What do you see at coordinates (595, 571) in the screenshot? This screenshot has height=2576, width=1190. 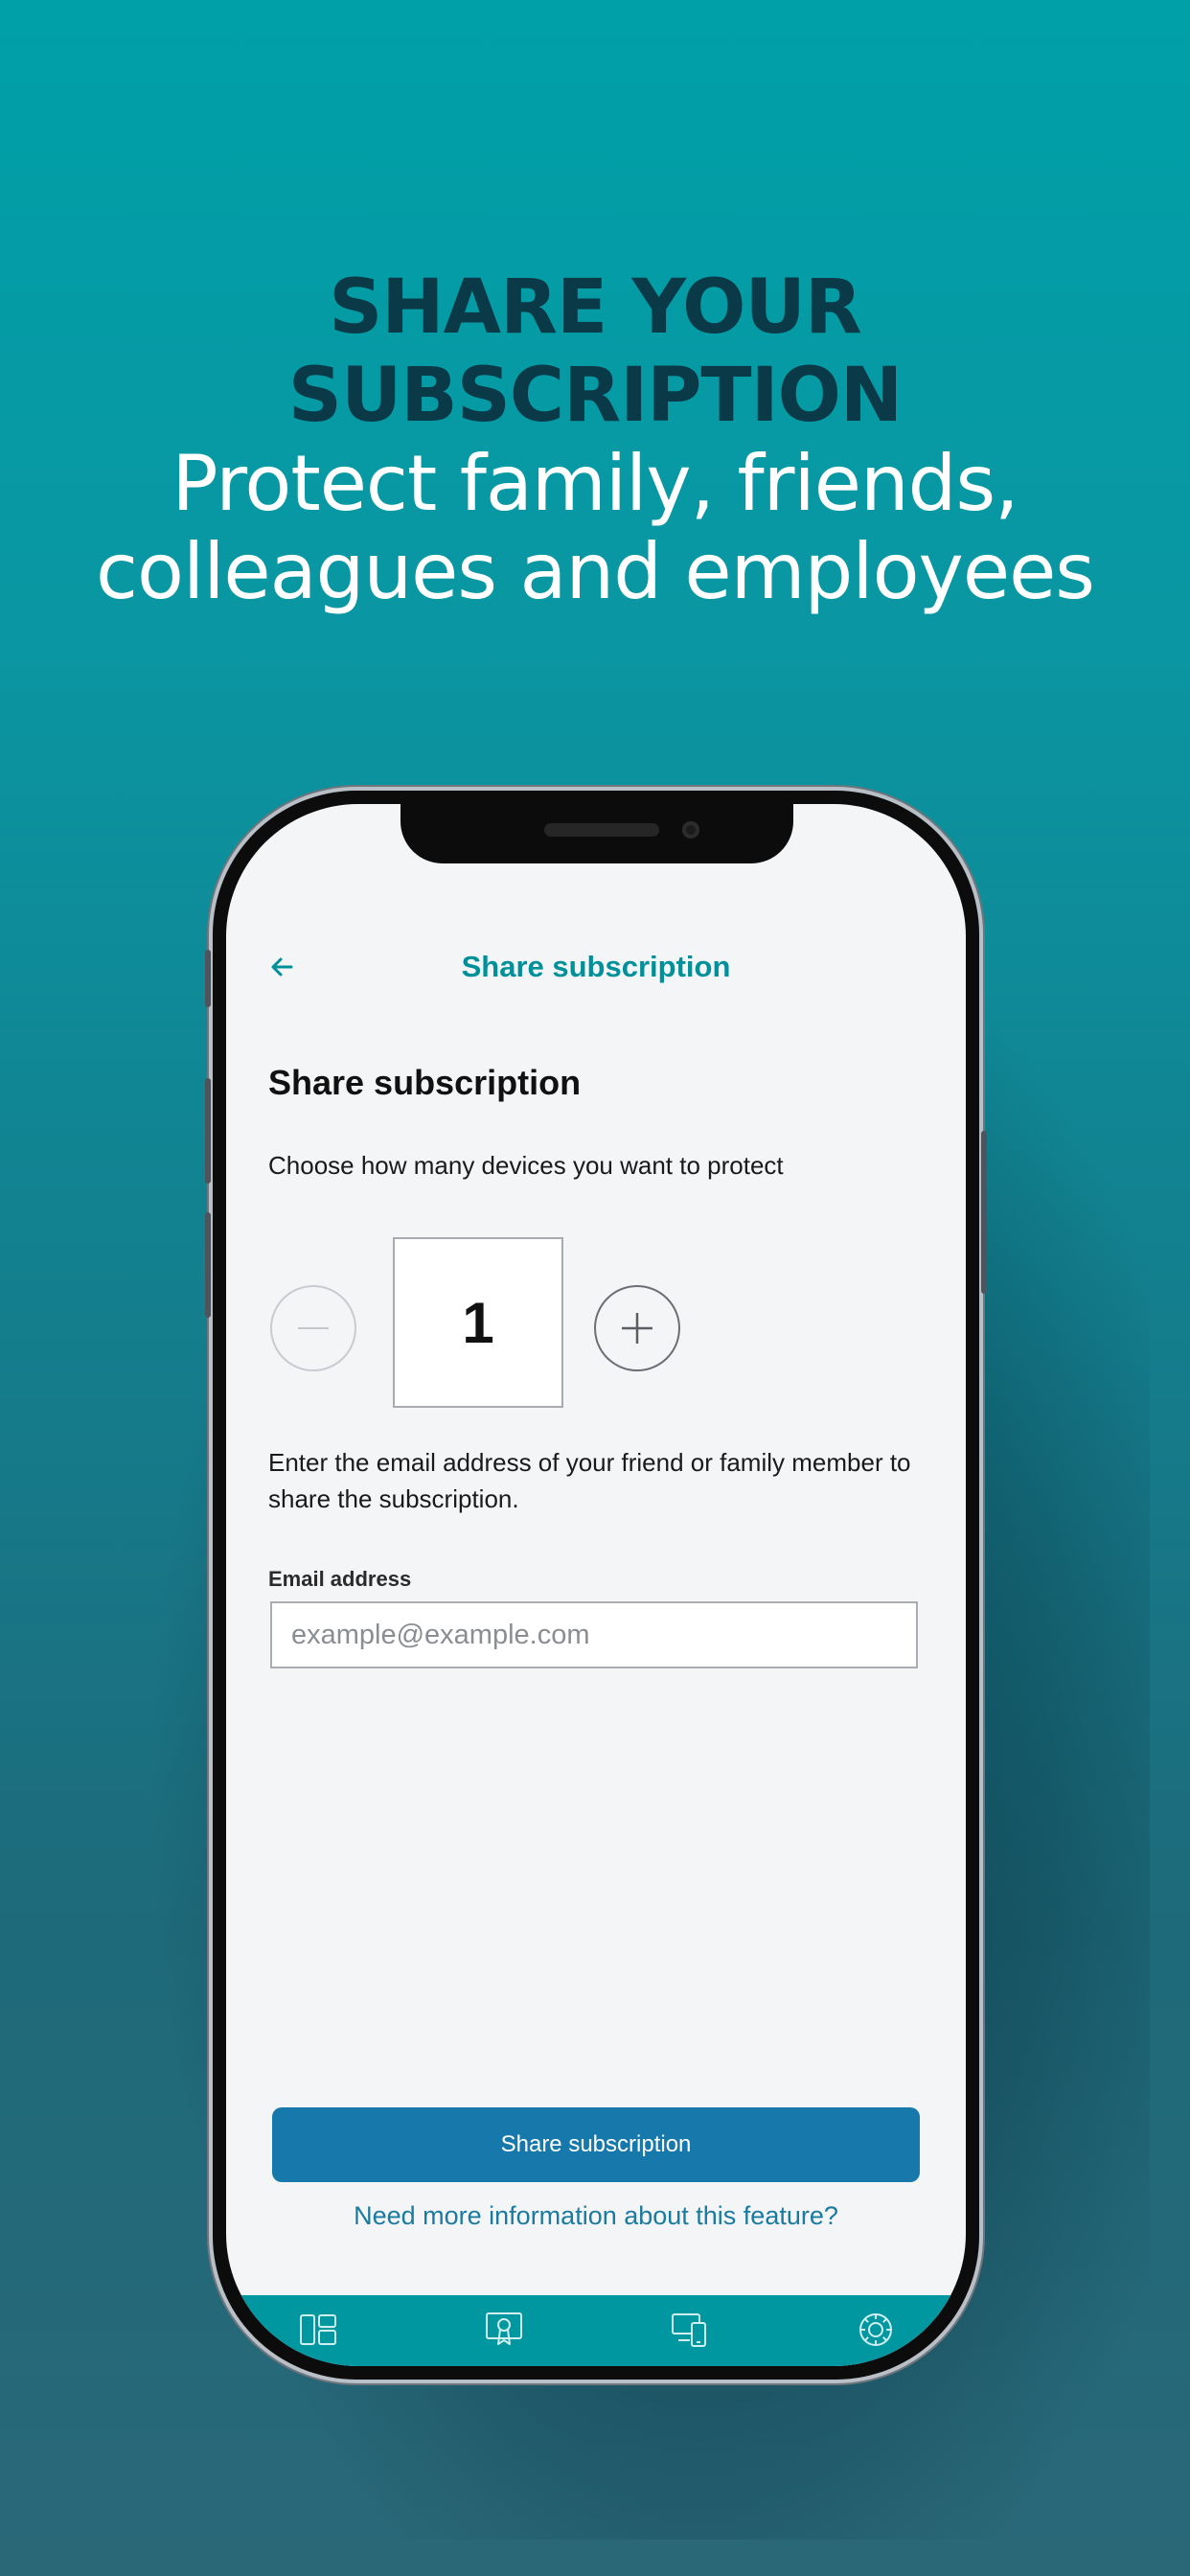 I see `subline-line-2: colleagues and employees` at bounding box center [595, 571].